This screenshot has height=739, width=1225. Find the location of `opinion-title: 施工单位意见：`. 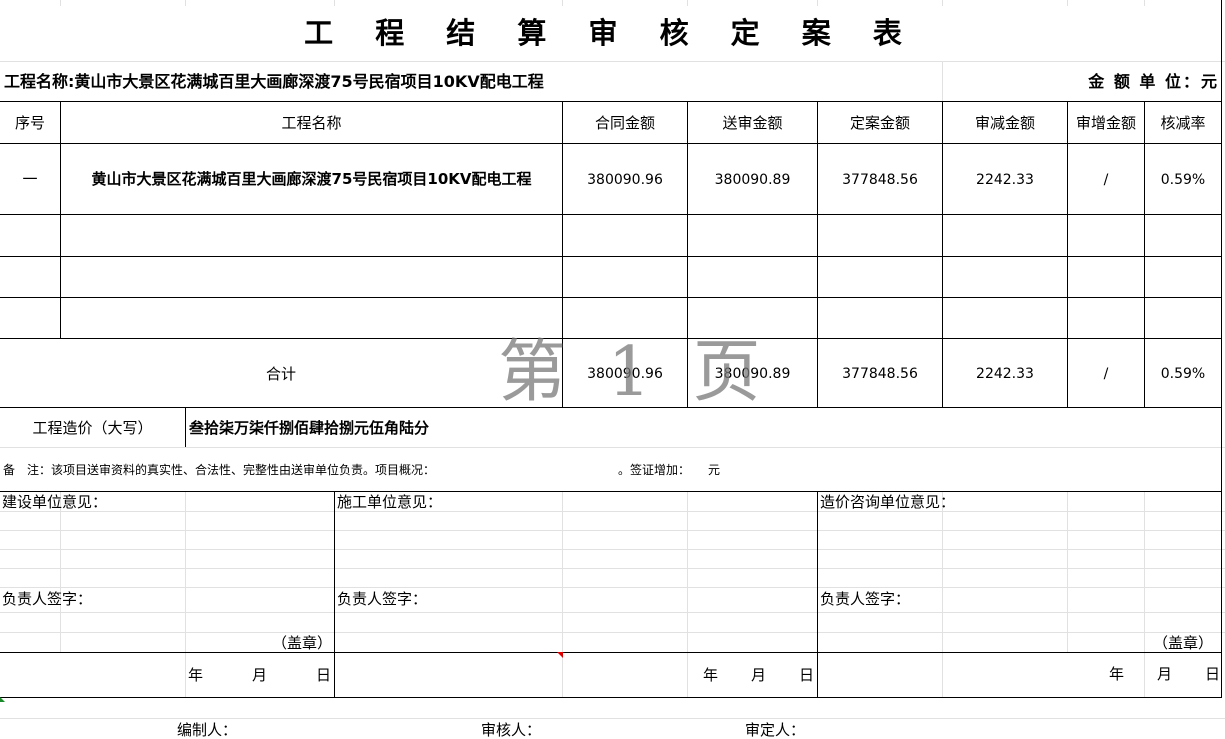

opinion-title: 施工单位意见： is located at coordinates (390, 502).